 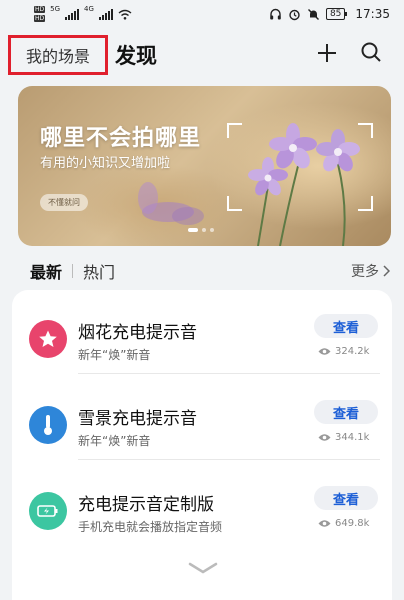 I want to click on banner-title: 哪里不会拍哪里, so click(x=121, y=138).